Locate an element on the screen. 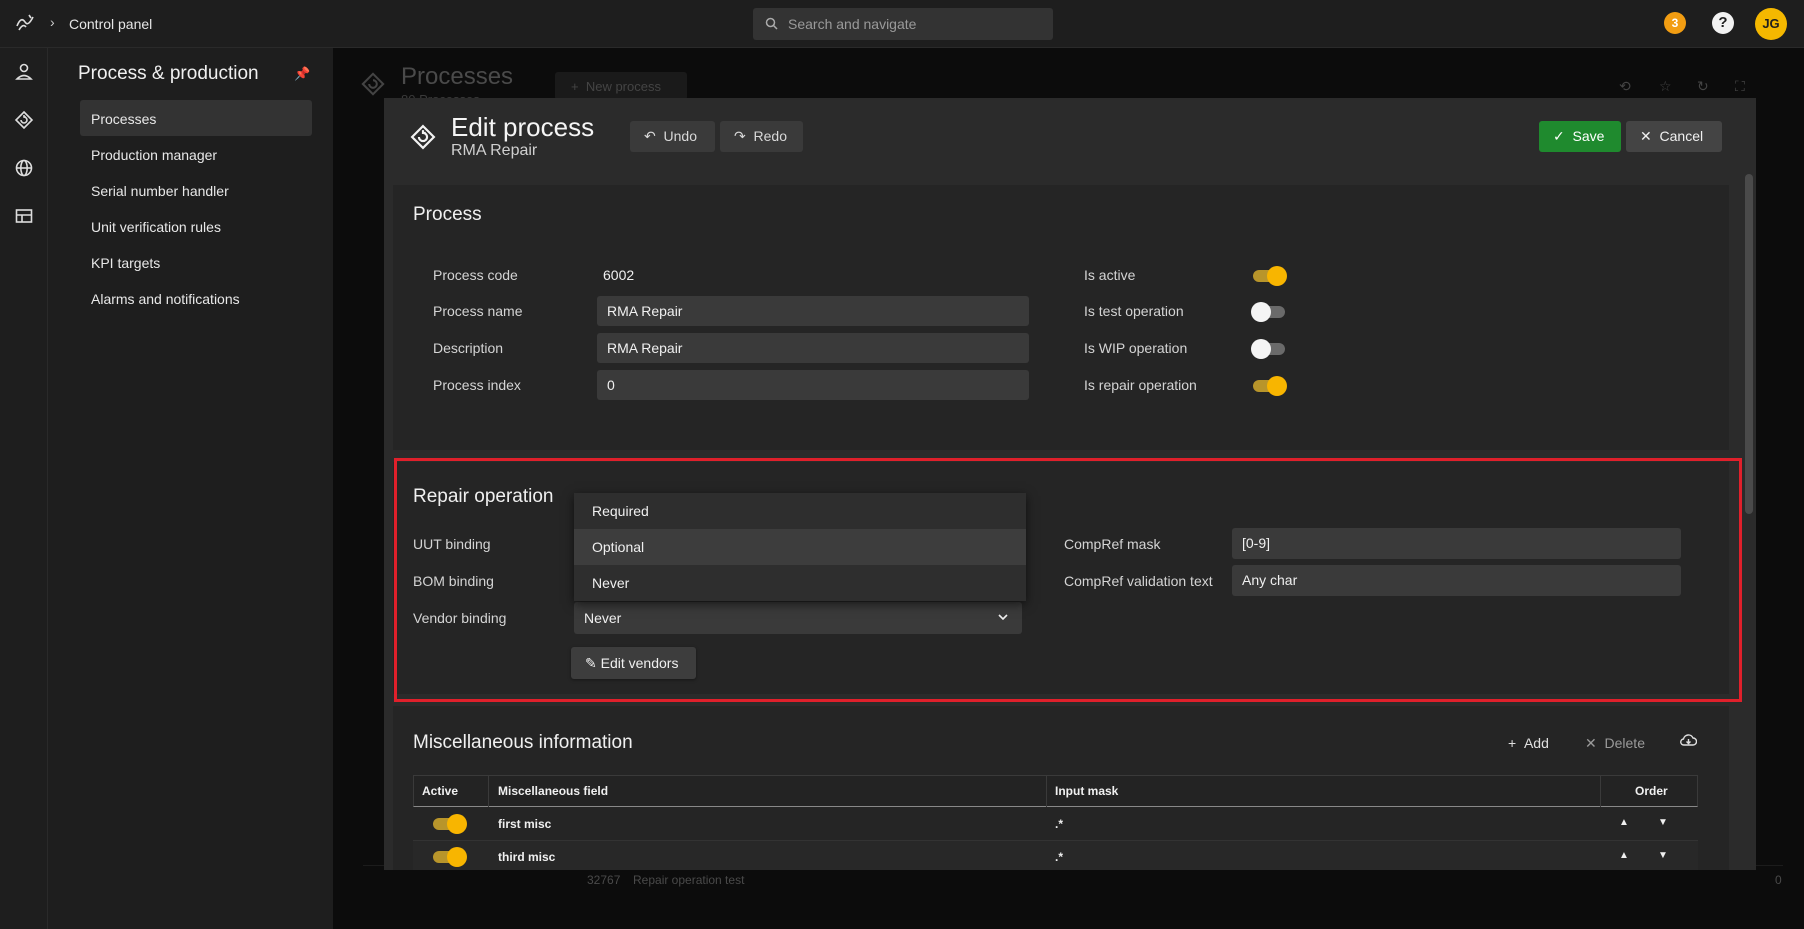 This screenshot has height=929, width=1804. check-icon: ✓ is located at coordinates (1559, 136).